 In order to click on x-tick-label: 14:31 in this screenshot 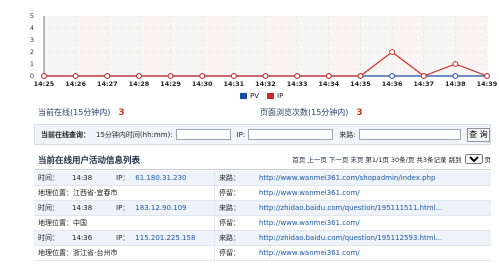, I will do `click(234, 84)`.